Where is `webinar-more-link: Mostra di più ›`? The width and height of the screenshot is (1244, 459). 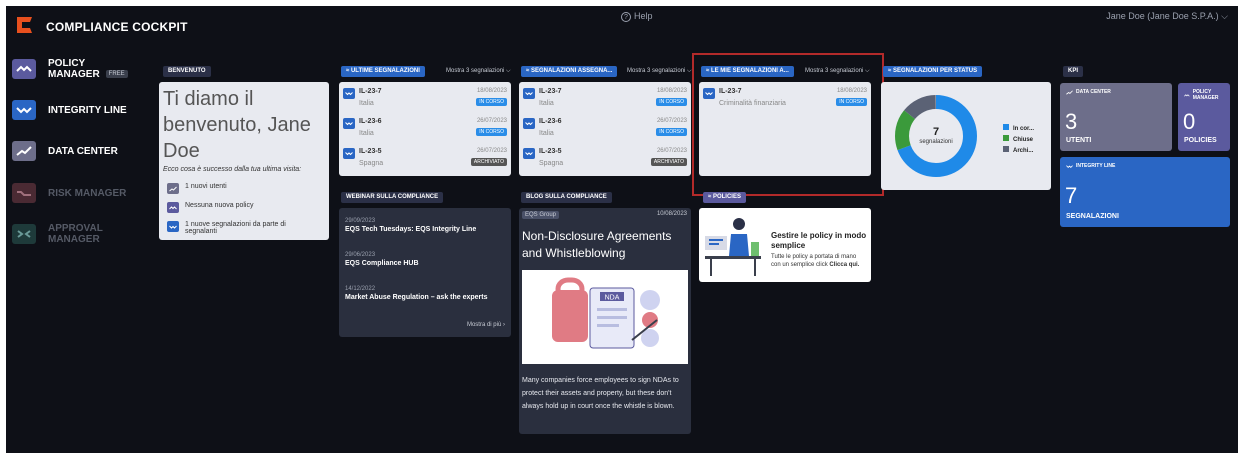 webinar-more-link: Mostra di più › is located at coordinates (486, 325).